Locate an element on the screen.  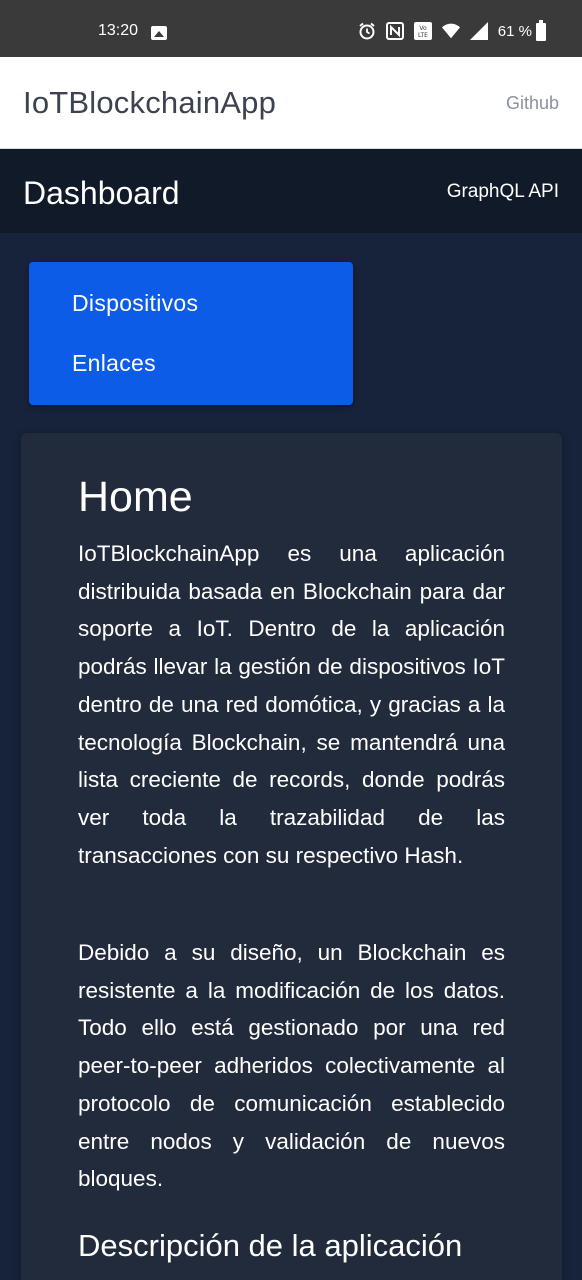
app-brand: IoTBlockchainApp is located at coordinates (149, 103).